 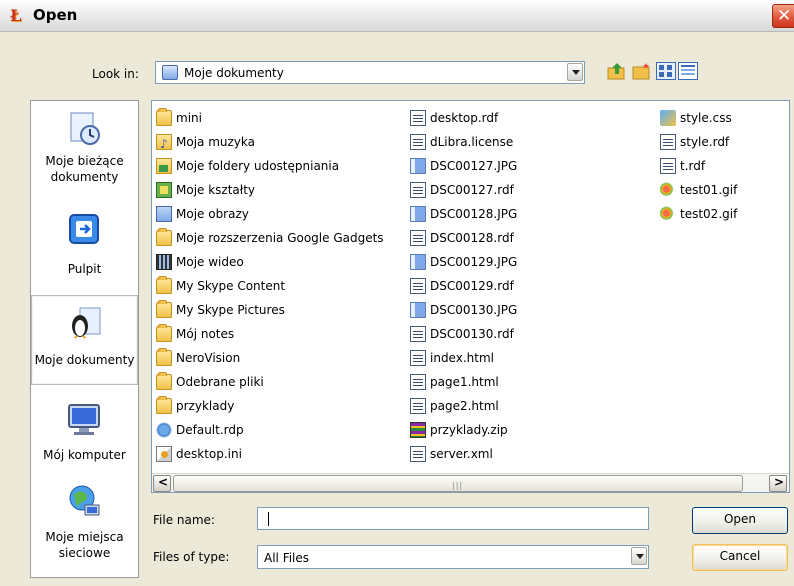 I want to click on list-item: DSC00129.rdf, so click(x=530, y=286).